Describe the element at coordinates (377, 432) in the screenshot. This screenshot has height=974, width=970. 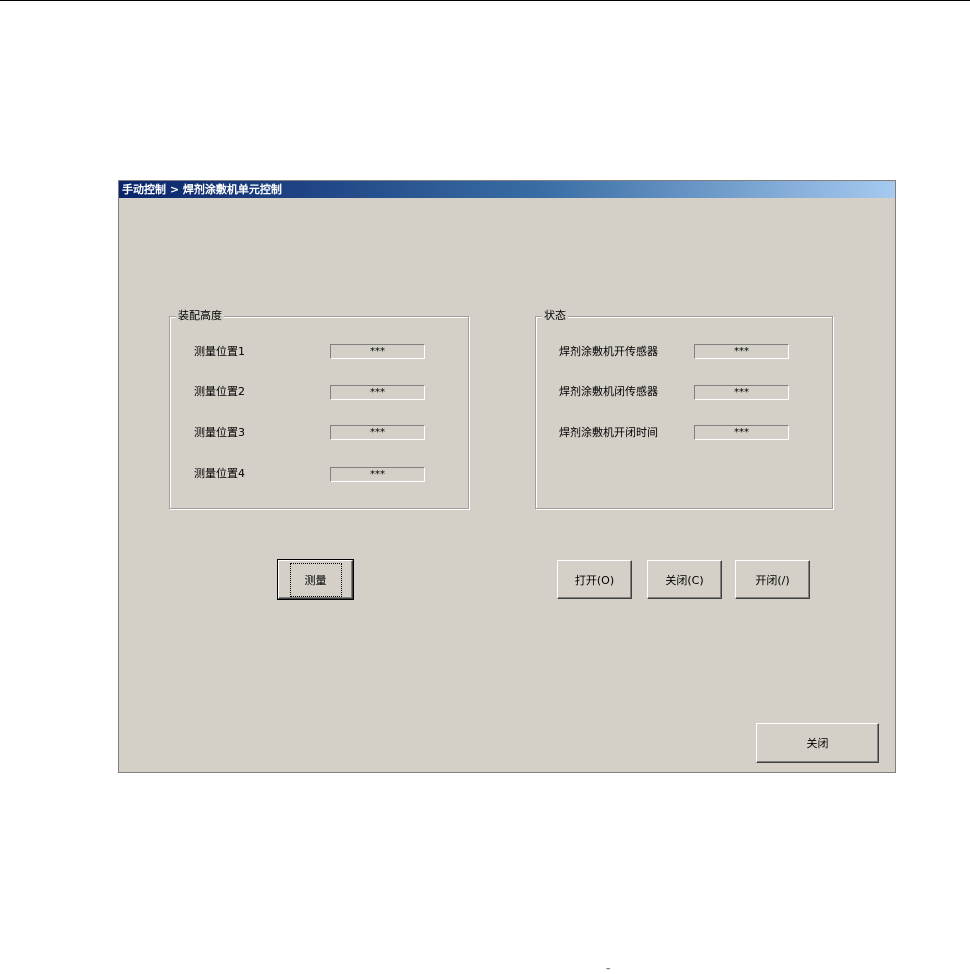
I see `measure-position-3-value: ***` at that location.